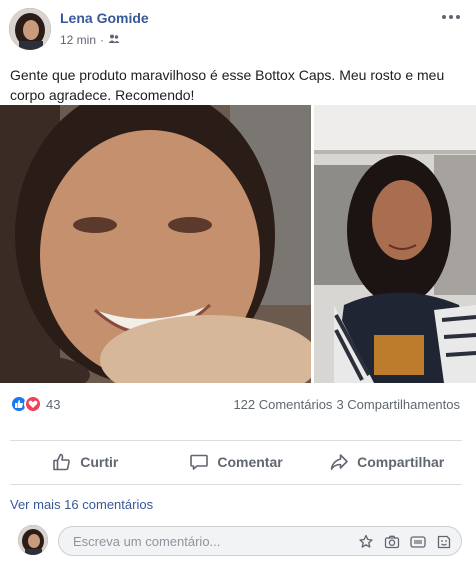 This screenshot has height=563, width=476. I want to click on sticker-icon, so click(366, 542).